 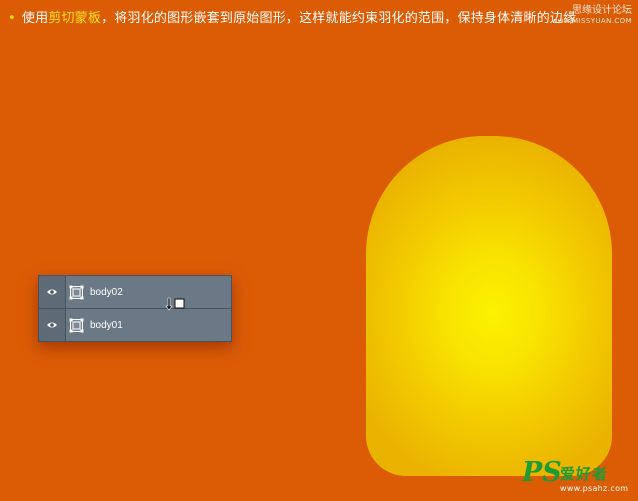 What do you see at coordinates (594, 488) in the screenshot?
I see `watermark-bottom-url: www.psahz.com` at bounding box center [594, 488].